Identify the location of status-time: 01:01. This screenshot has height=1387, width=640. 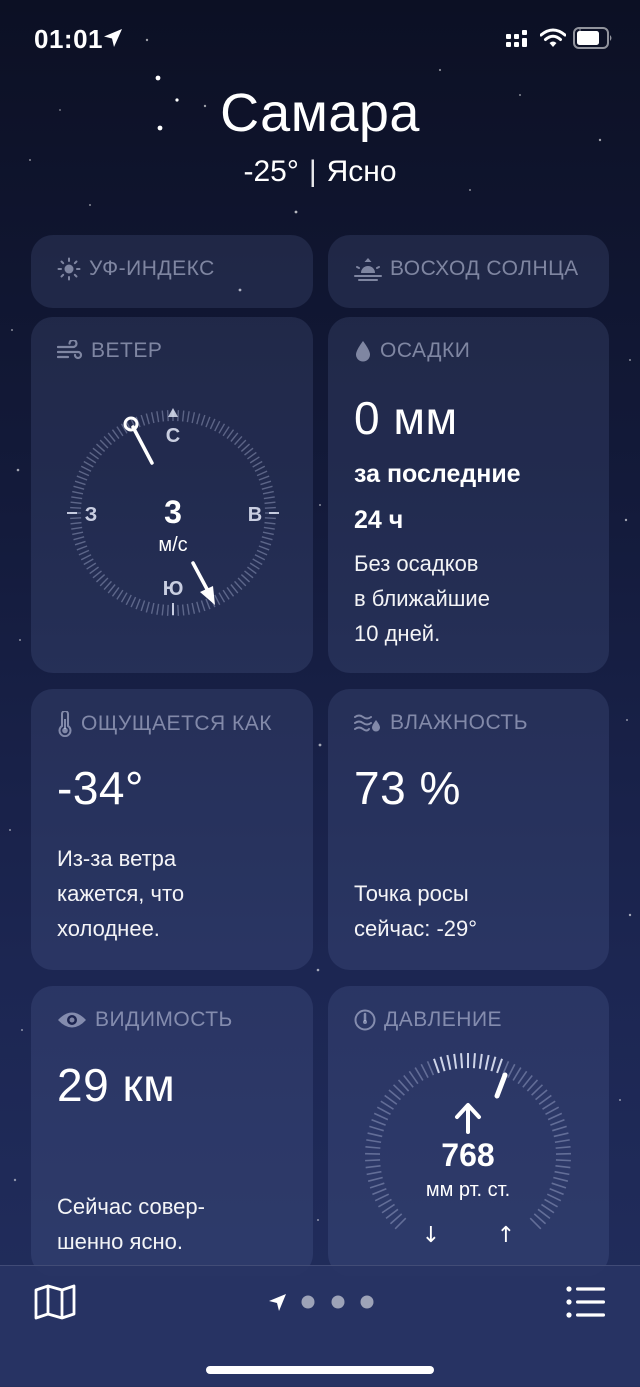
(68, 39).